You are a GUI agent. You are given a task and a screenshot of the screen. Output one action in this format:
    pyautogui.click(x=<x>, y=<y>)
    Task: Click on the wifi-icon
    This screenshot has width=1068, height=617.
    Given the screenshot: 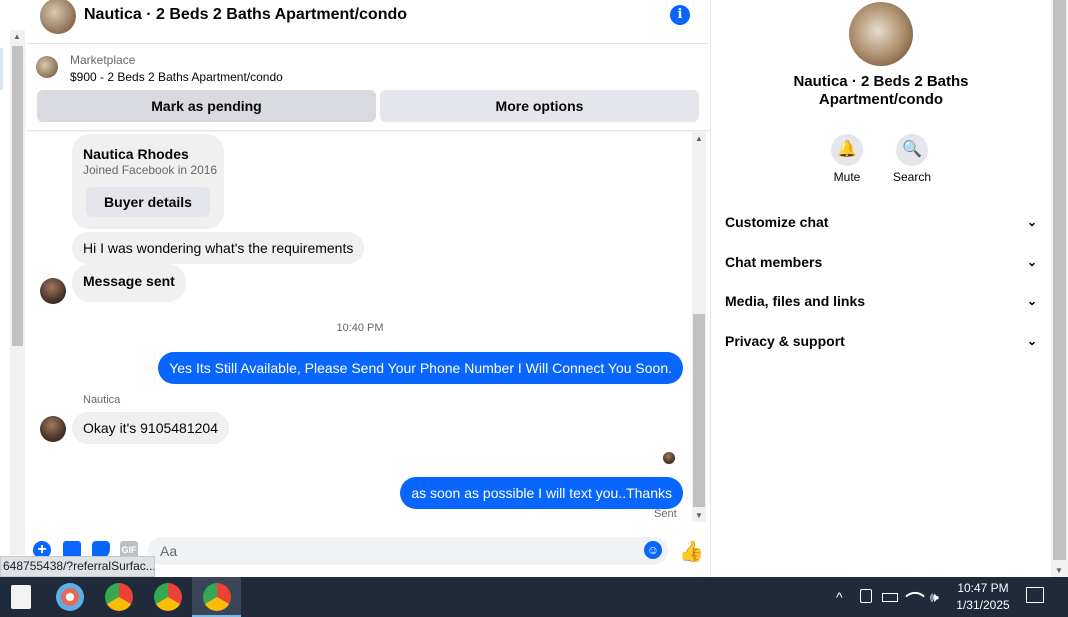 What is the action you would take?
    pyautogui.click(x=915, y=596)
    